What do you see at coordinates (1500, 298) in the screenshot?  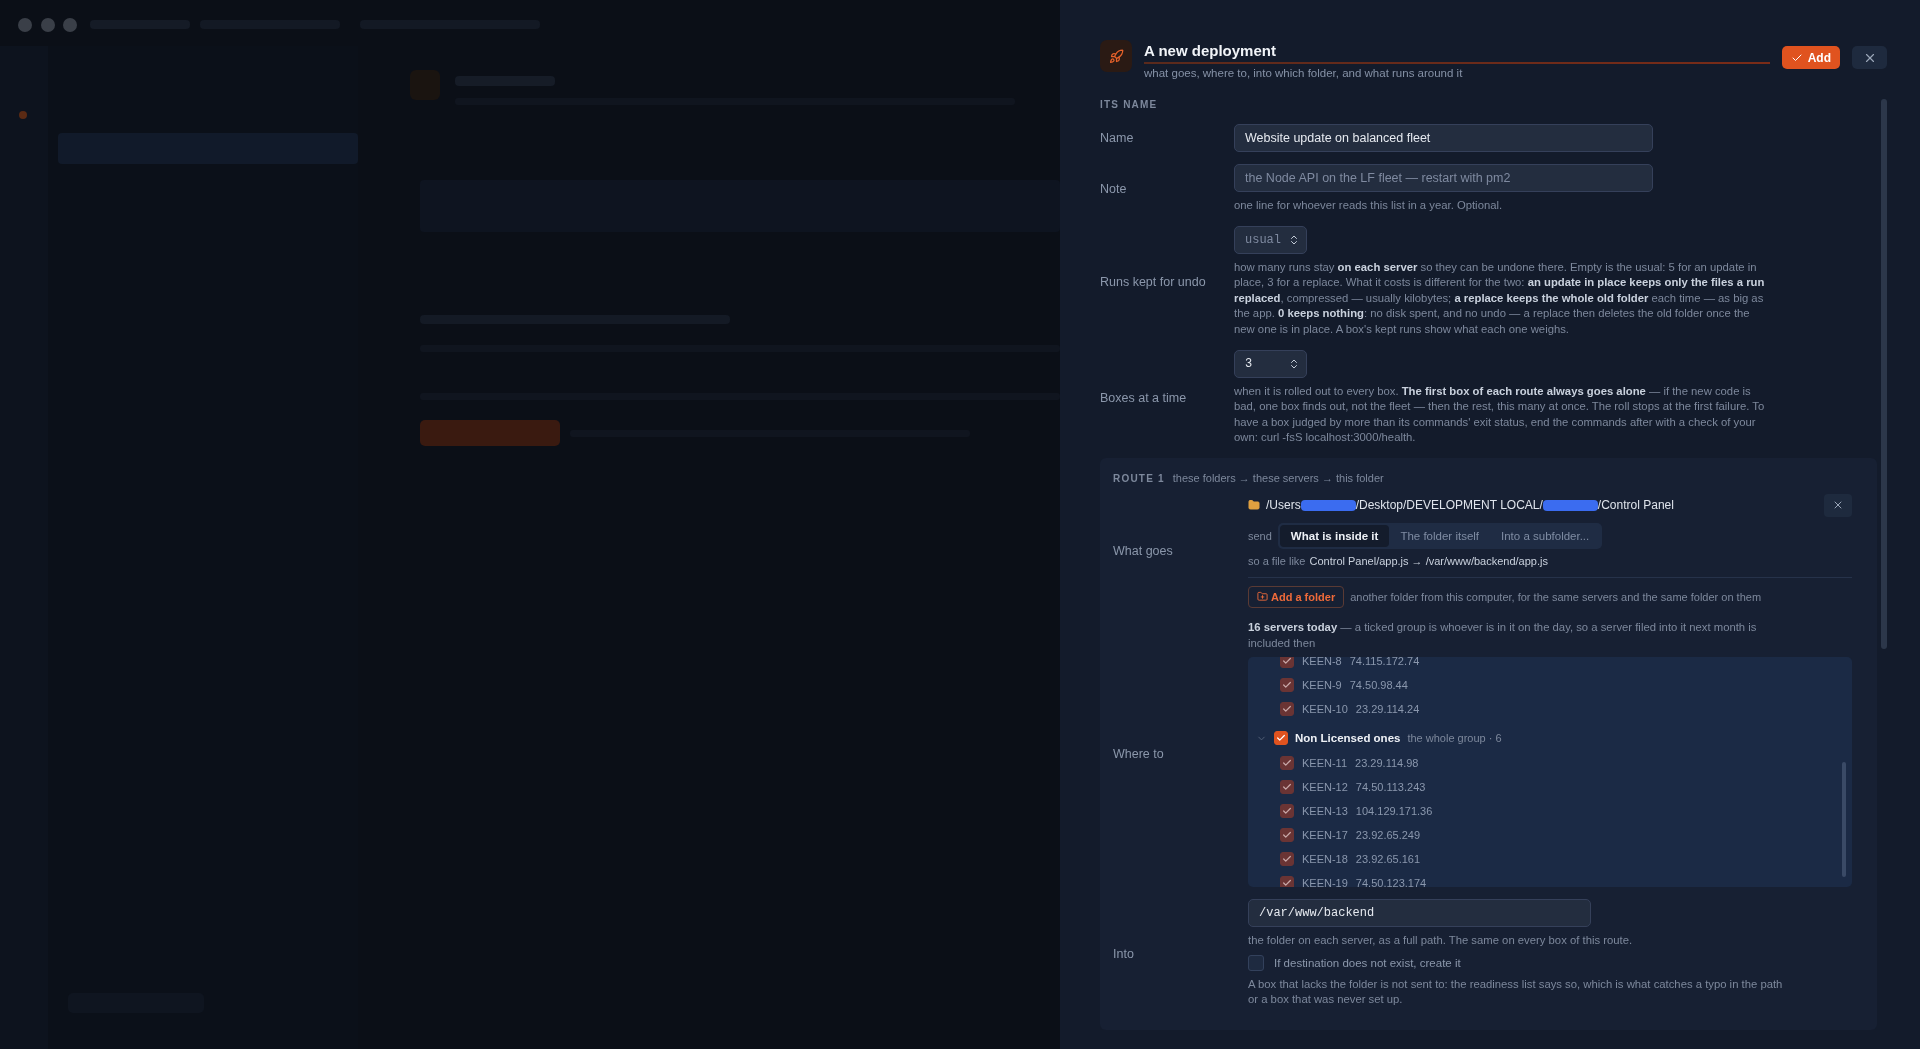 I see `help-text: how many runs stay on each server so they can be undone there. Empty is the usual: 5 for an update in place, 3 for a replace. What it costs is different for the two: an update in place keeps only the files a run replaced, compressed — usually kilobytes; a replace keeps the whole old folder each time — as big as the app. 0 keeps nothing: no disk spent, and no undo — a replace then deletes the old folder once the new one is in place. A box's kept runs show what each one weighs.` at bounding box center [1500, 298].